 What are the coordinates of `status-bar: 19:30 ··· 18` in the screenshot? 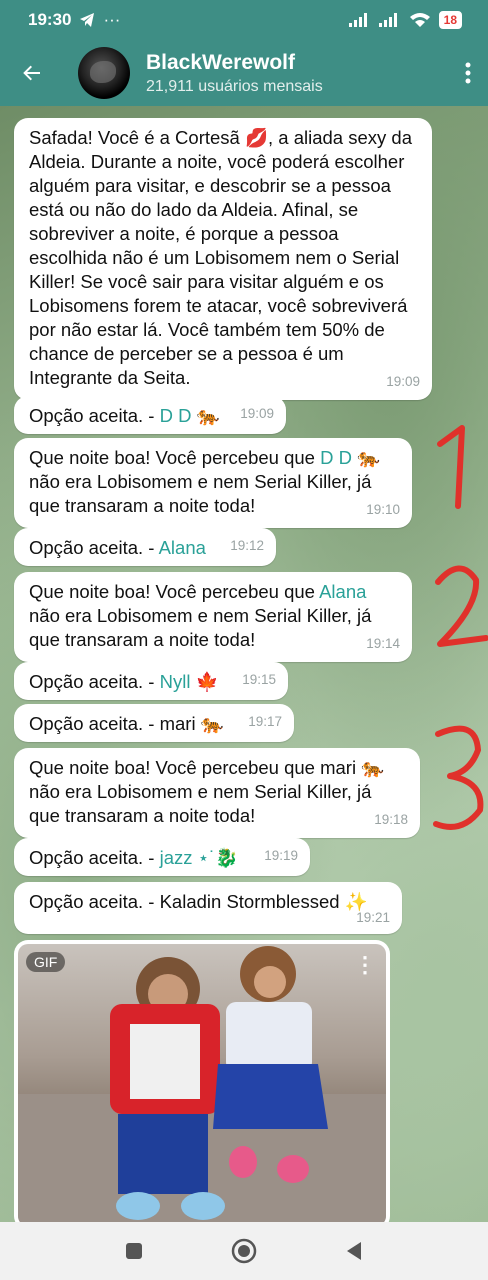 It's located at (244, 20).